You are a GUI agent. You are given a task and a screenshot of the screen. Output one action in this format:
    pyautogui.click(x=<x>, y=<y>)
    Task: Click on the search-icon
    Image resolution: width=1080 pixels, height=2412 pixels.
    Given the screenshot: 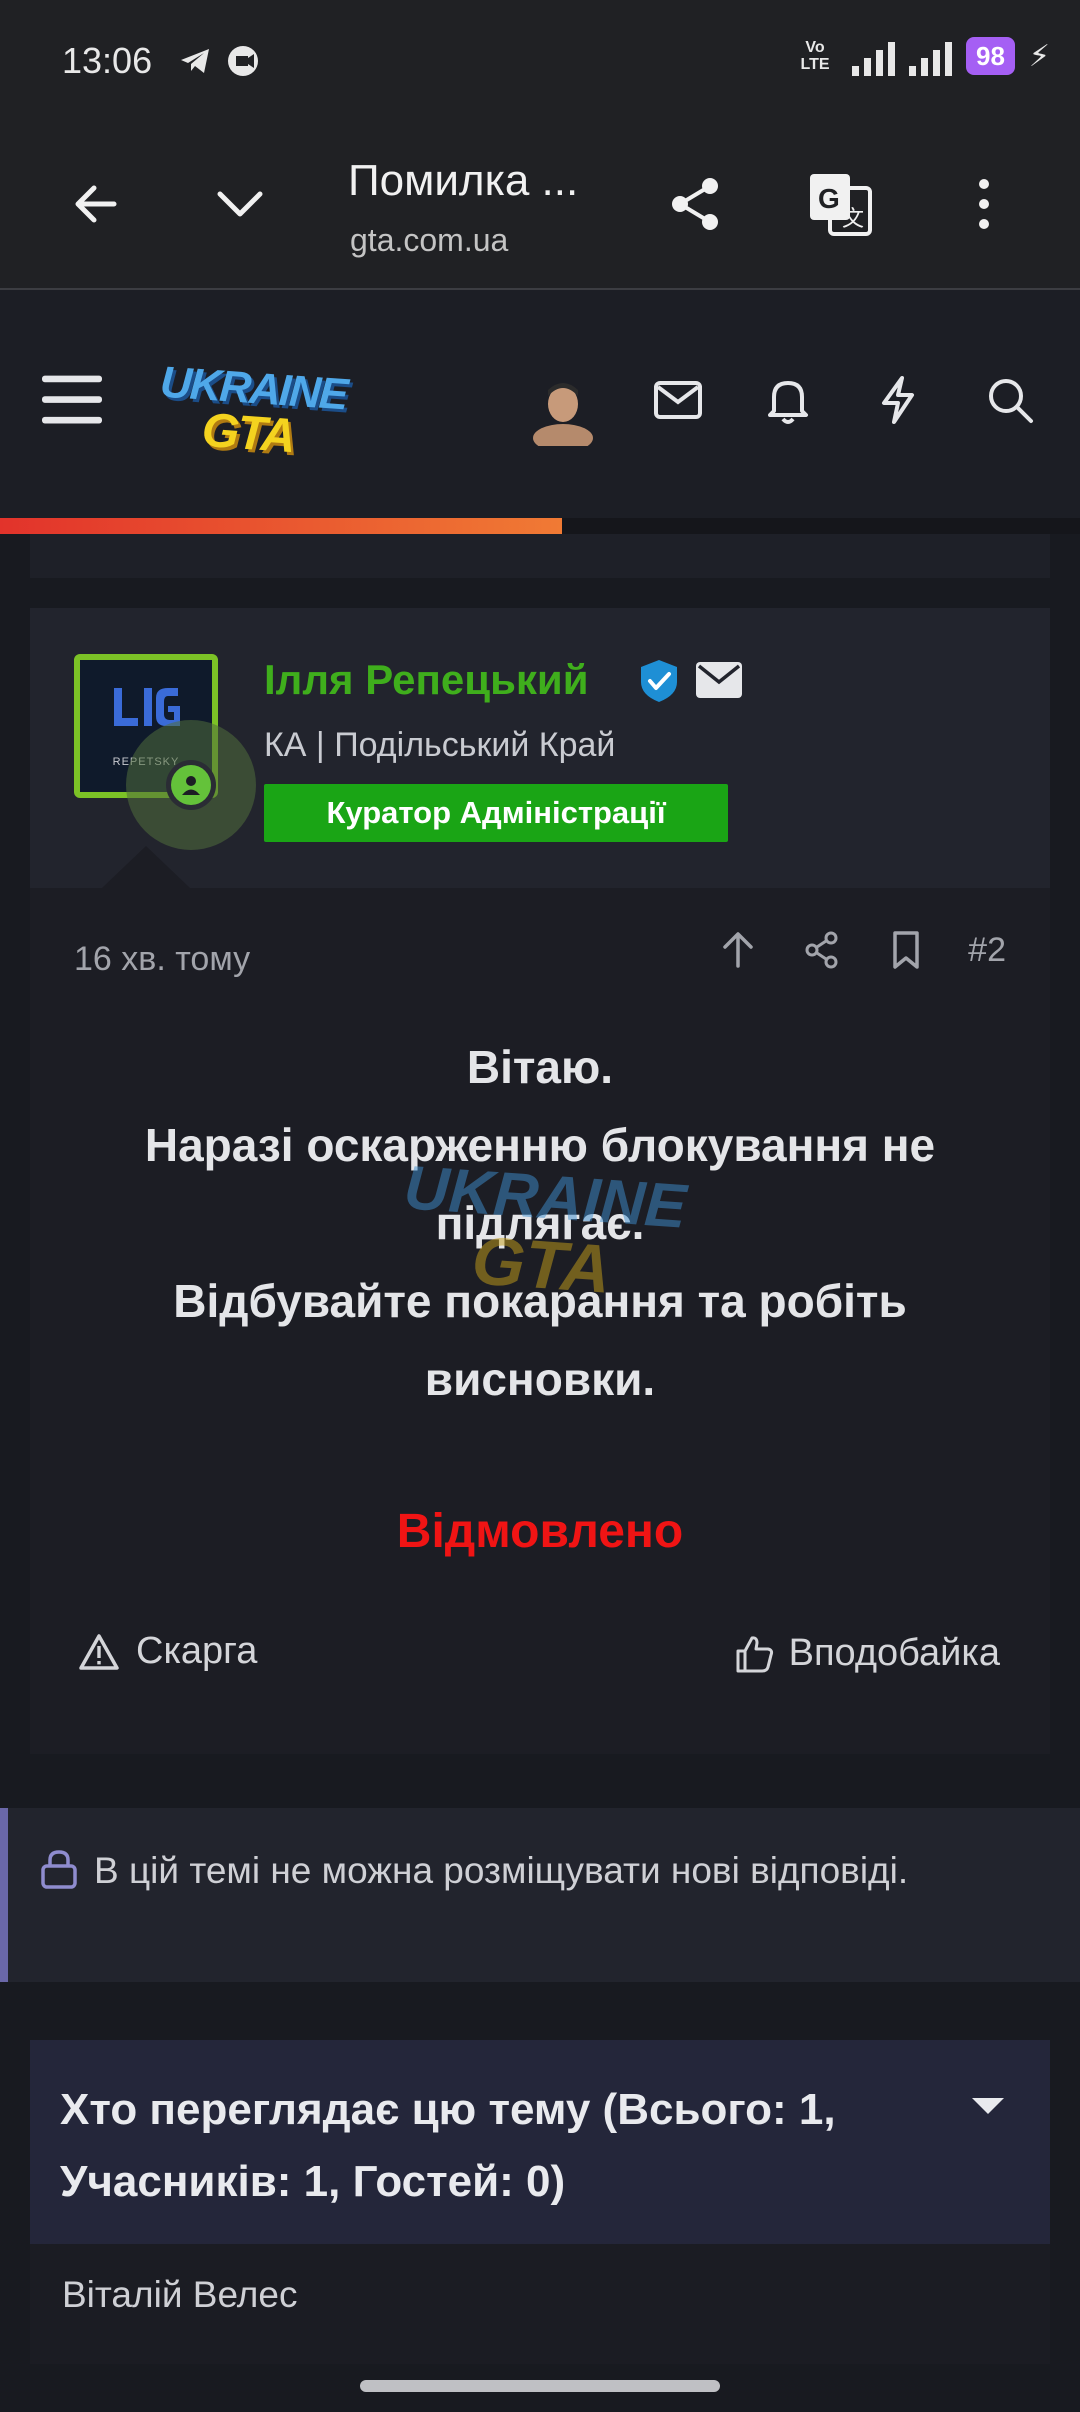 What is the action you would take?
    pyautogui.click(x=1010, y=400)
    